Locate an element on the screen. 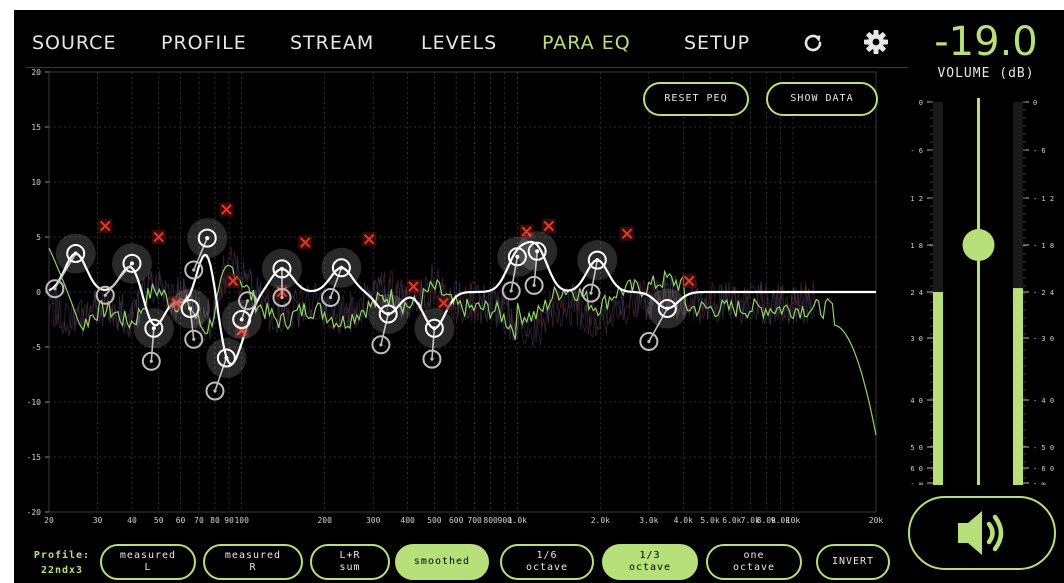 Image resolution: width=1064 pixels, height=583 pixels. meter-label-left: - 1 8 is located at coordinates (914, 246).